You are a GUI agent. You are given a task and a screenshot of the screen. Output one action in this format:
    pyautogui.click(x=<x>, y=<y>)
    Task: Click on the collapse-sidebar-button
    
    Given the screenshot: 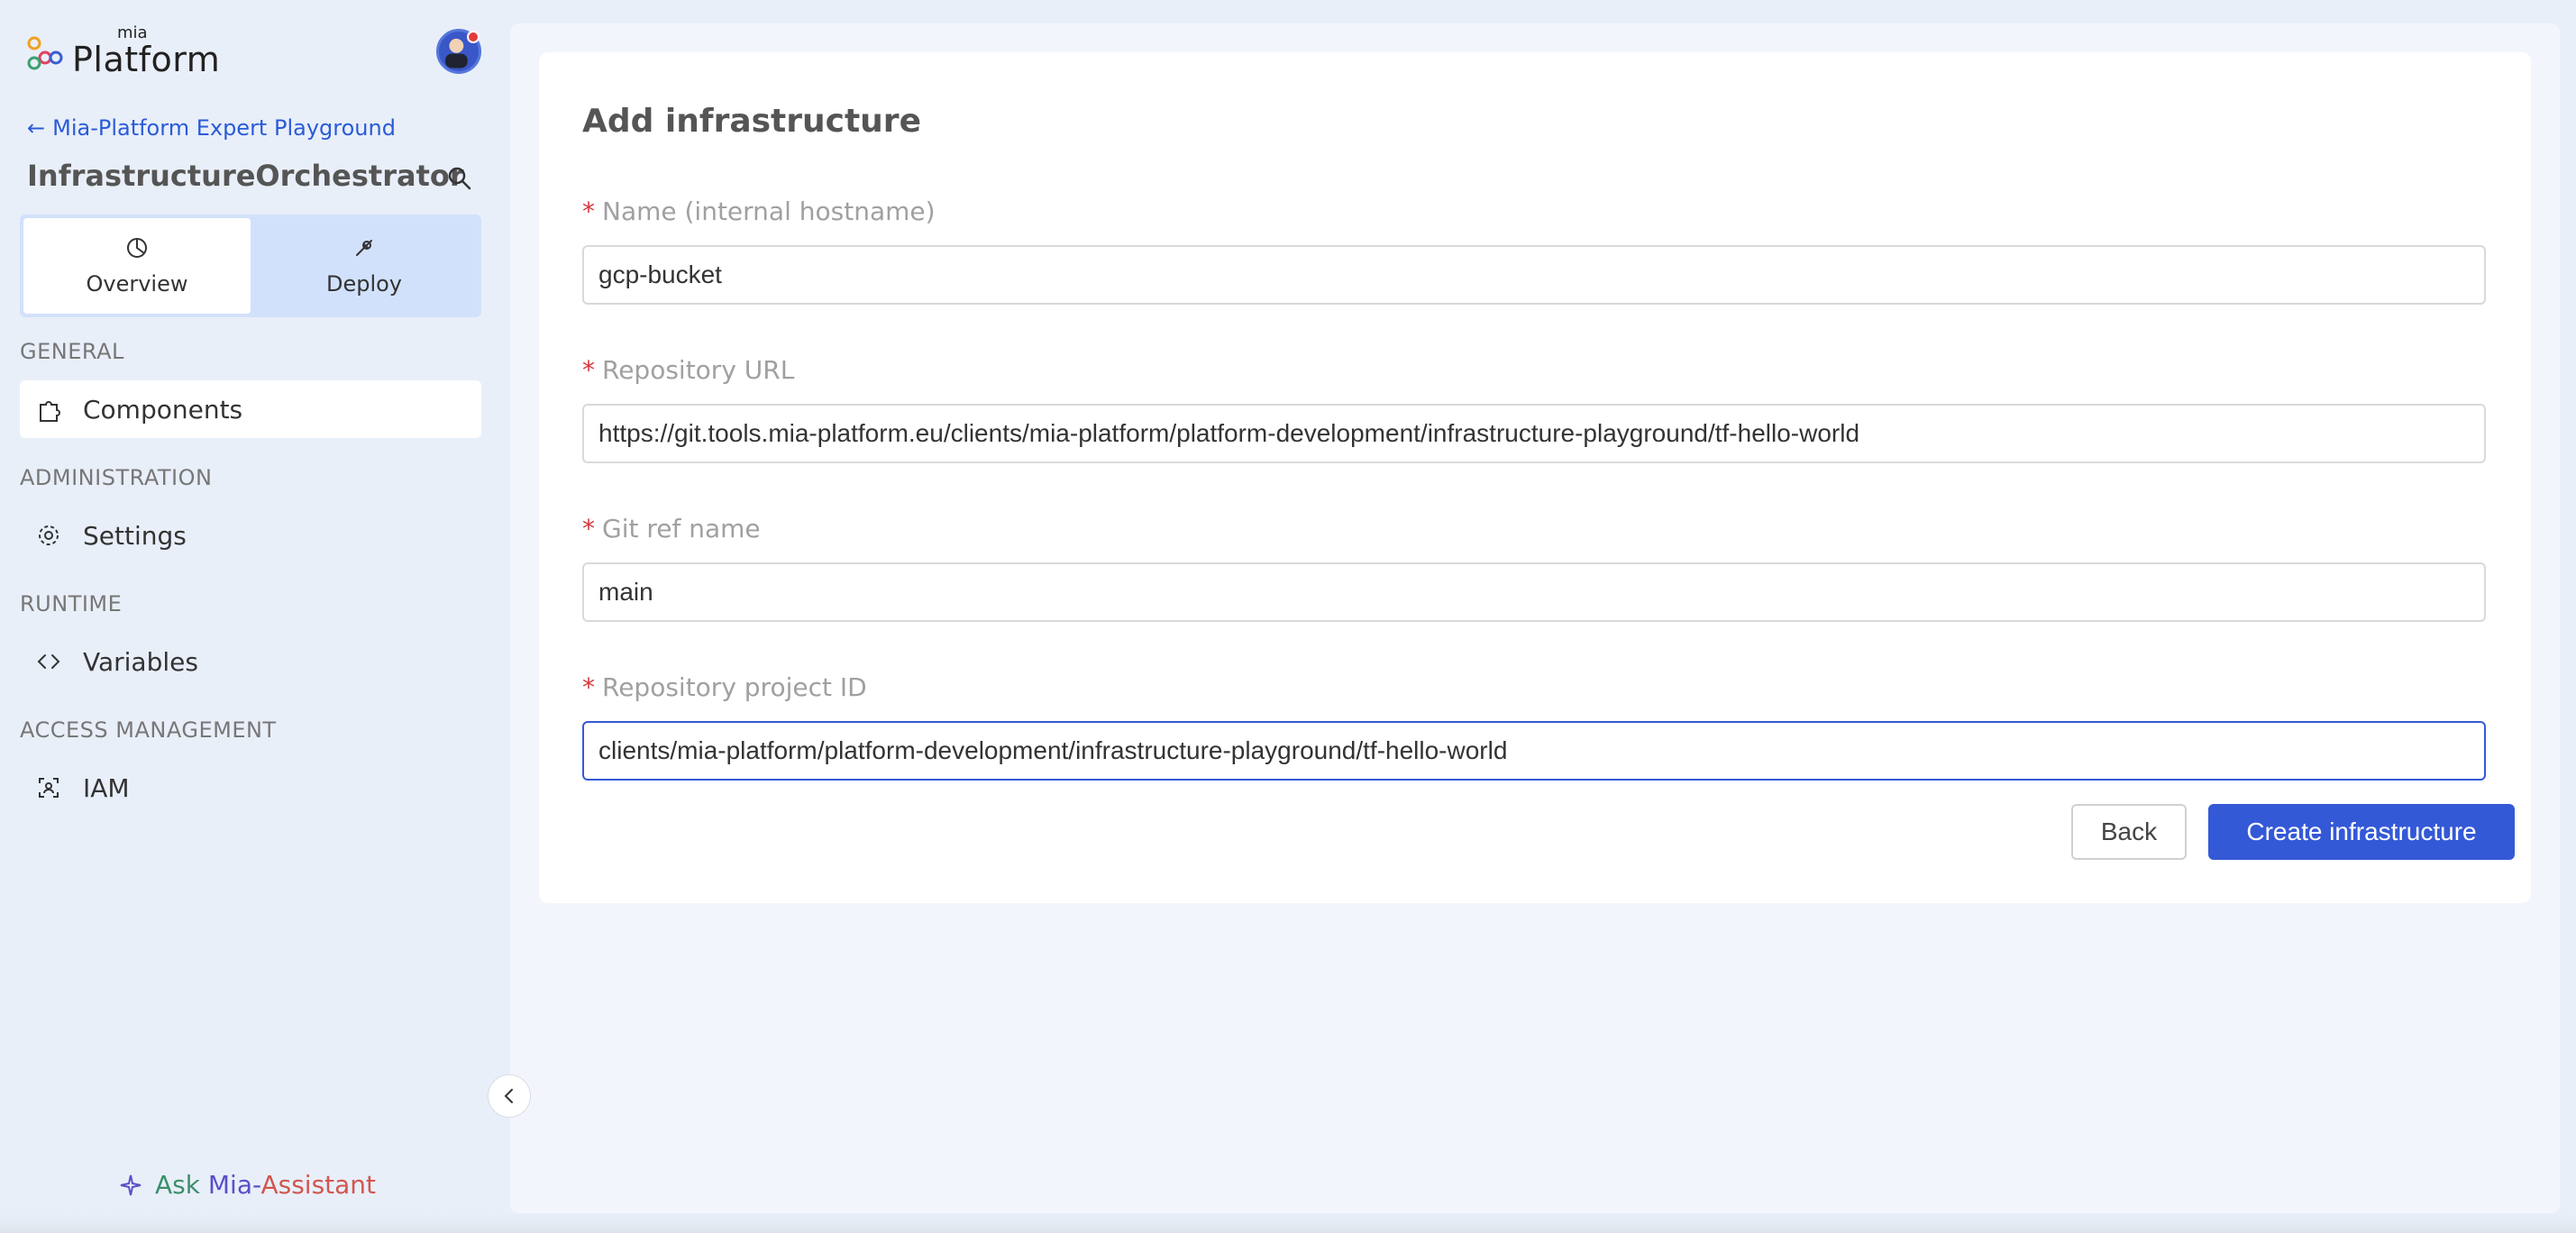 What is the action you would take?
    pyautogui.click(x=510, y=1096)
    